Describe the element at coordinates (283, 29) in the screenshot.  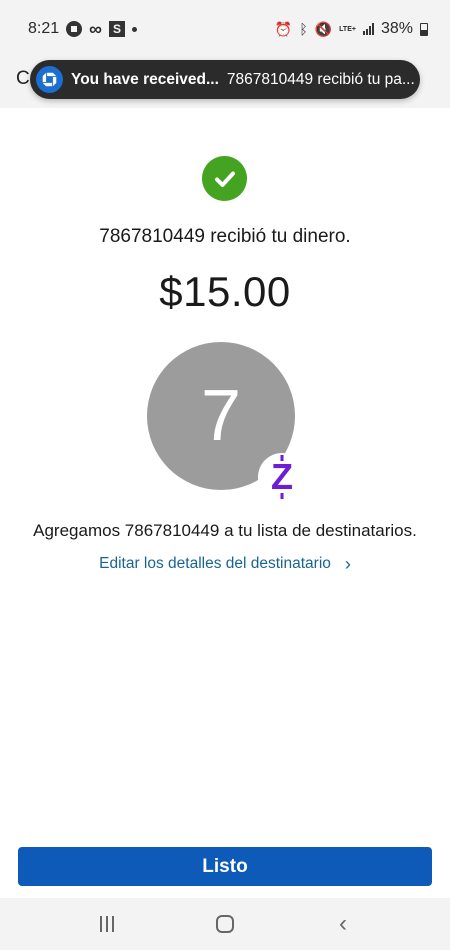
I see `alarm-icon: ⏰` at that location.